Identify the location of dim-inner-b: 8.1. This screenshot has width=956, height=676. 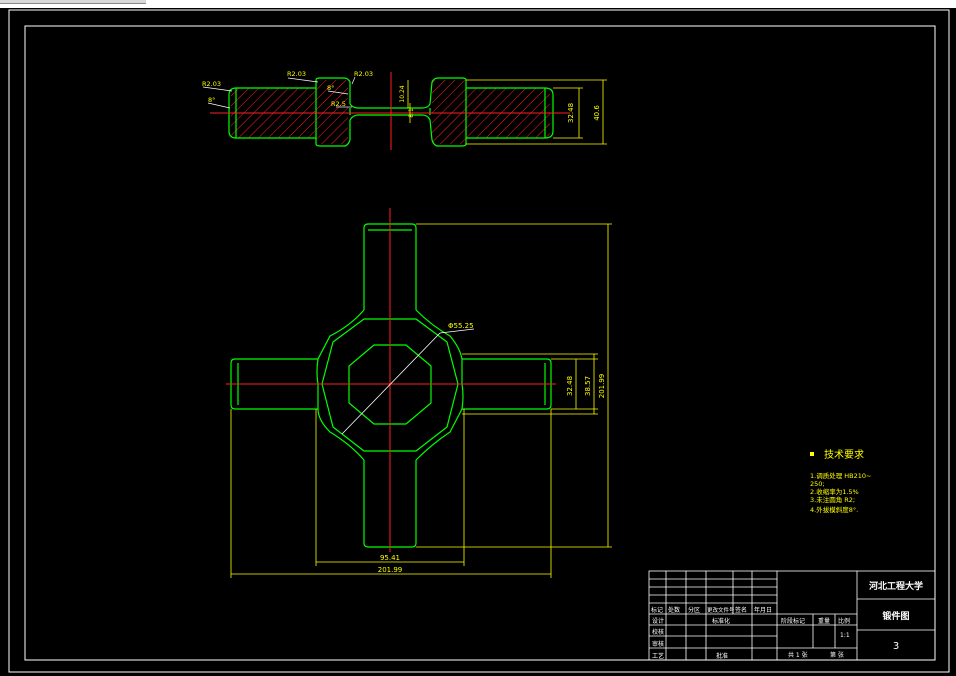
(411, 113).